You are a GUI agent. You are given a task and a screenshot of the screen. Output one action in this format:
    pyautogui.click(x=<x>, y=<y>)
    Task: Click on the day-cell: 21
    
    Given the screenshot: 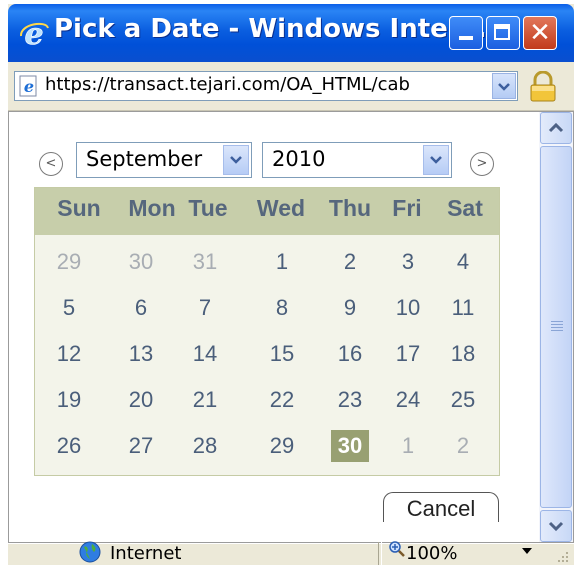 What is the action you would take?
    pyautogui.click(x=205, y=400)
    